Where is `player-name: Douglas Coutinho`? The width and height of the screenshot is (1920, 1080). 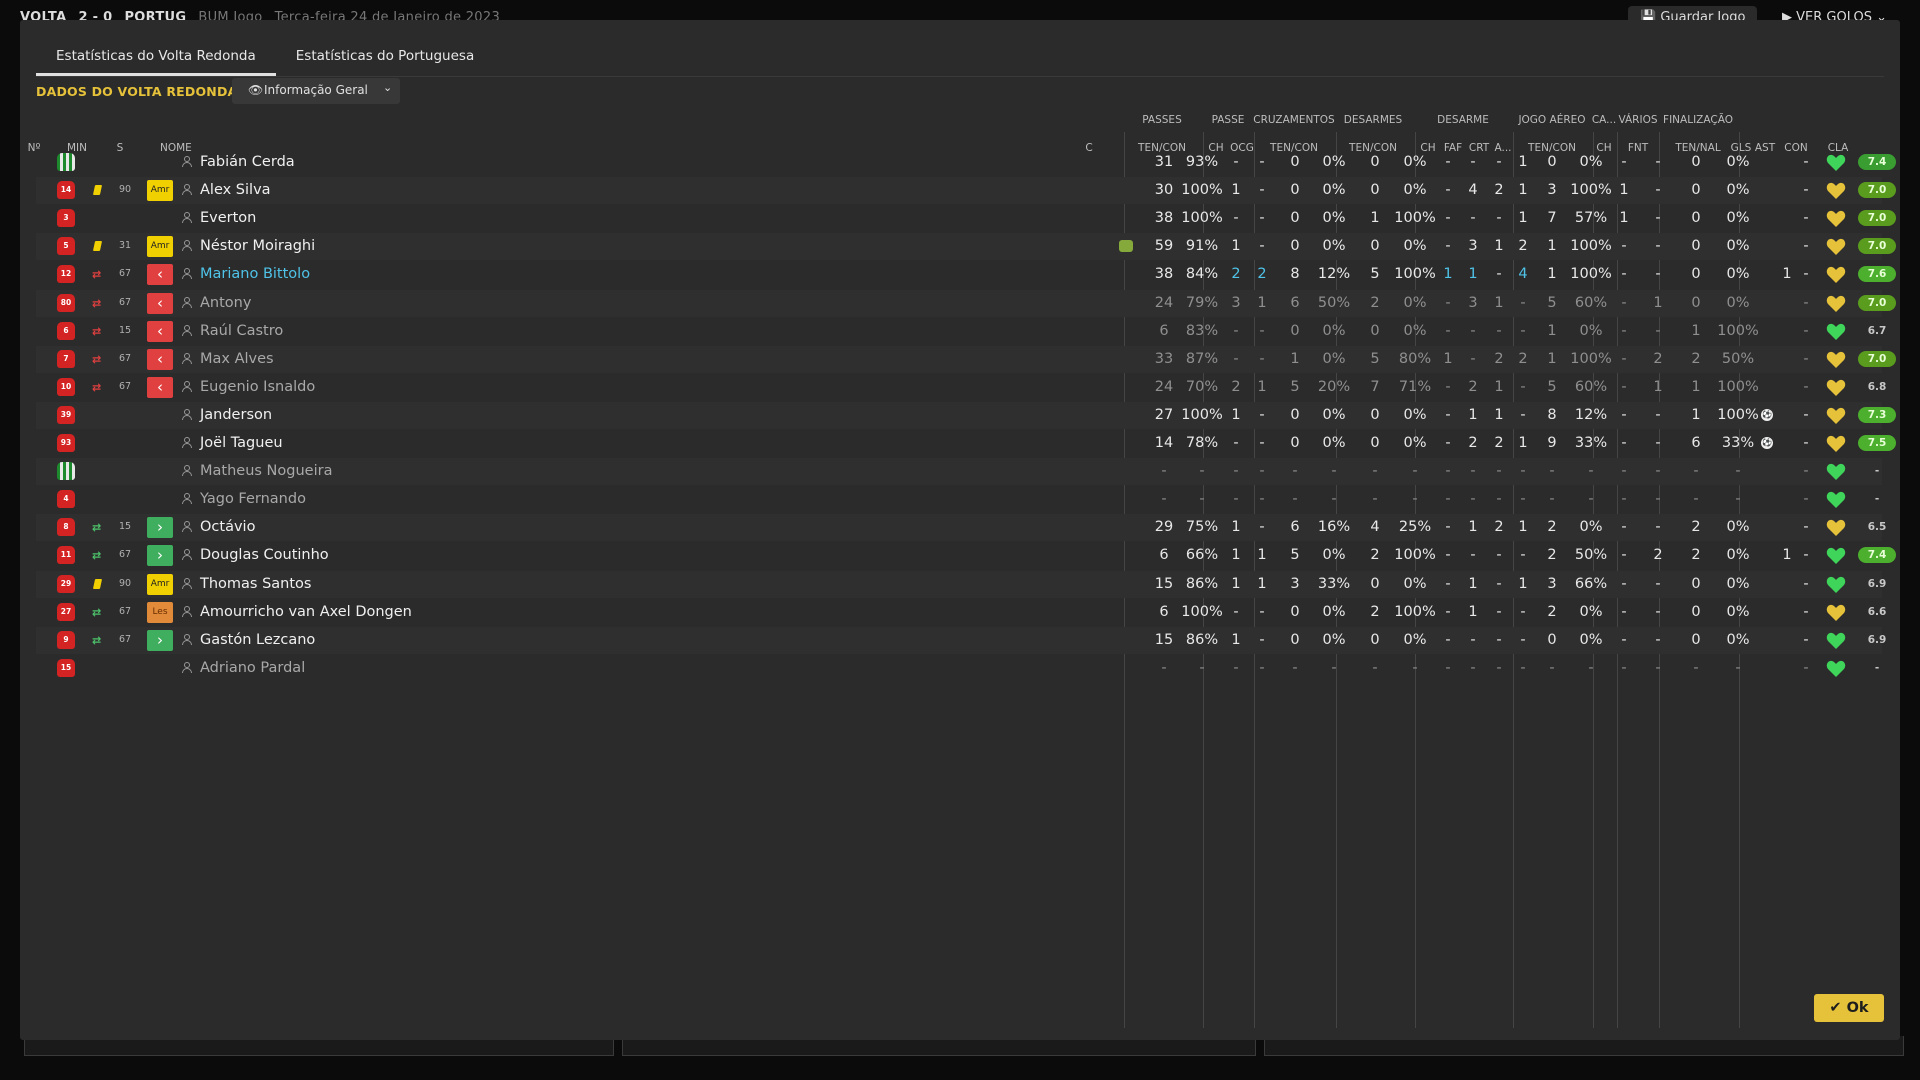 player-name: Douglas Coutinho is located at coordinates (264, 555).